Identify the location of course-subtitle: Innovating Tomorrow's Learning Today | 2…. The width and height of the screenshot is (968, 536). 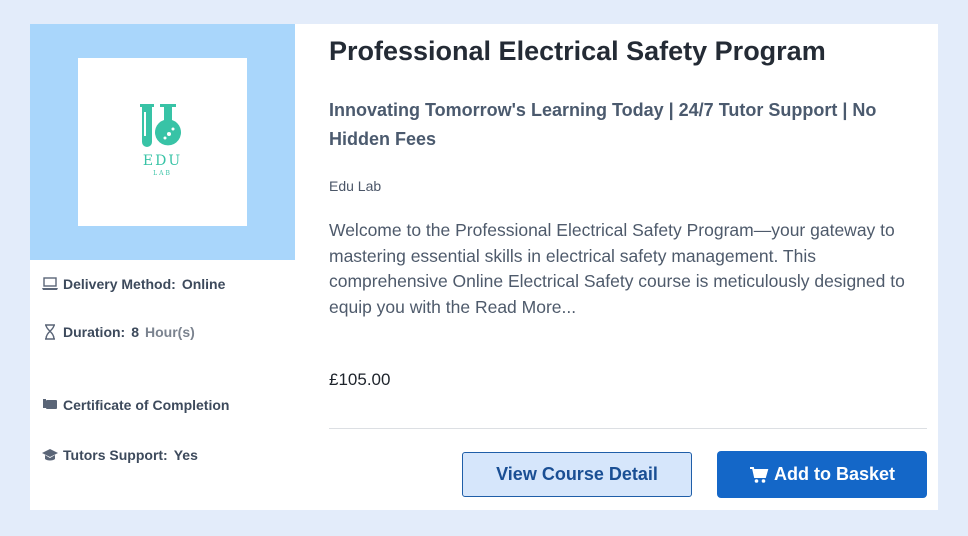
(603, 124).